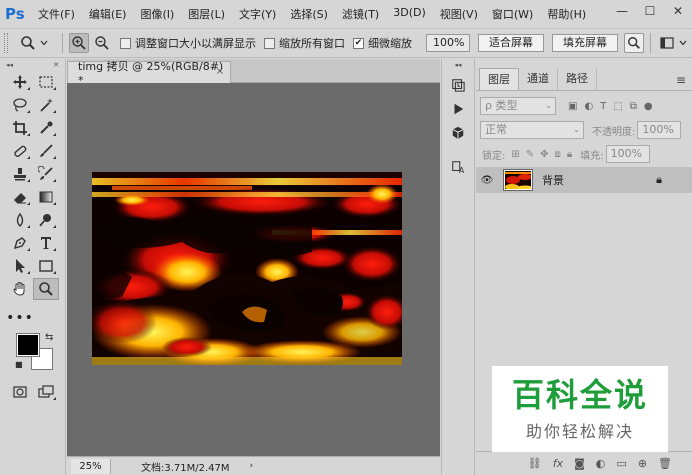 Image resolution: width=692 pixels, height=475 pixels. What do you see at coordinates (535, 463) in the screenshot?
I see `link-icon: ⛓︎` at bounding box center [535, 463].